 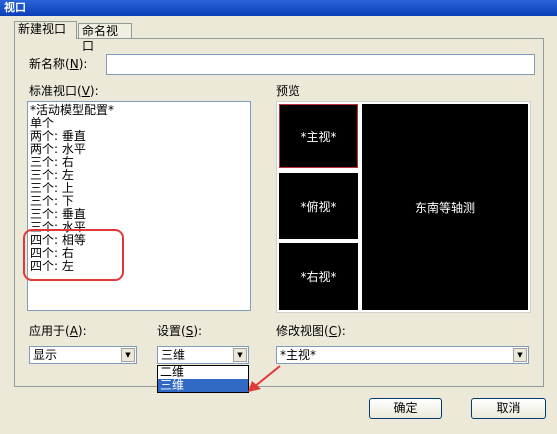 What do you see at coordinates (445, 207) in the screenshot?
I see `preview-viewport-iso: 东南等轴测` at bounding box center [445, 207].